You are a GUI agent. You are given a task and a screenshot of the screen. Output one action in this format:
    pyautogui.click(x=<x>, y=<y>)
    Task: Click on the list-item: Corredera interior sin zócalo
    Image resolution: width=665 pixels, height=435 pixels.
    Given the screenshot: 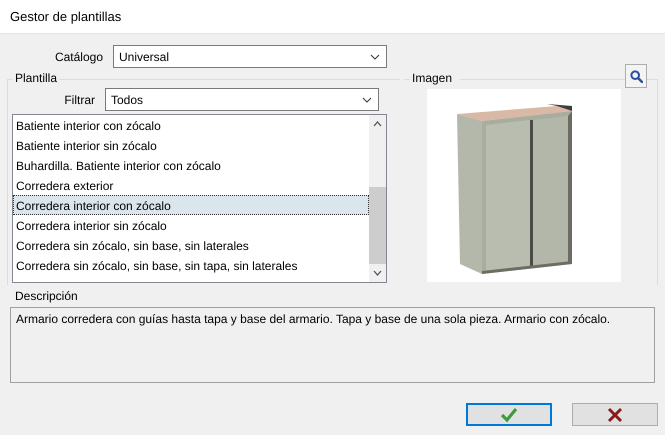 What is the action you would take?
    pyautogui.click(x=191, y=225)
    